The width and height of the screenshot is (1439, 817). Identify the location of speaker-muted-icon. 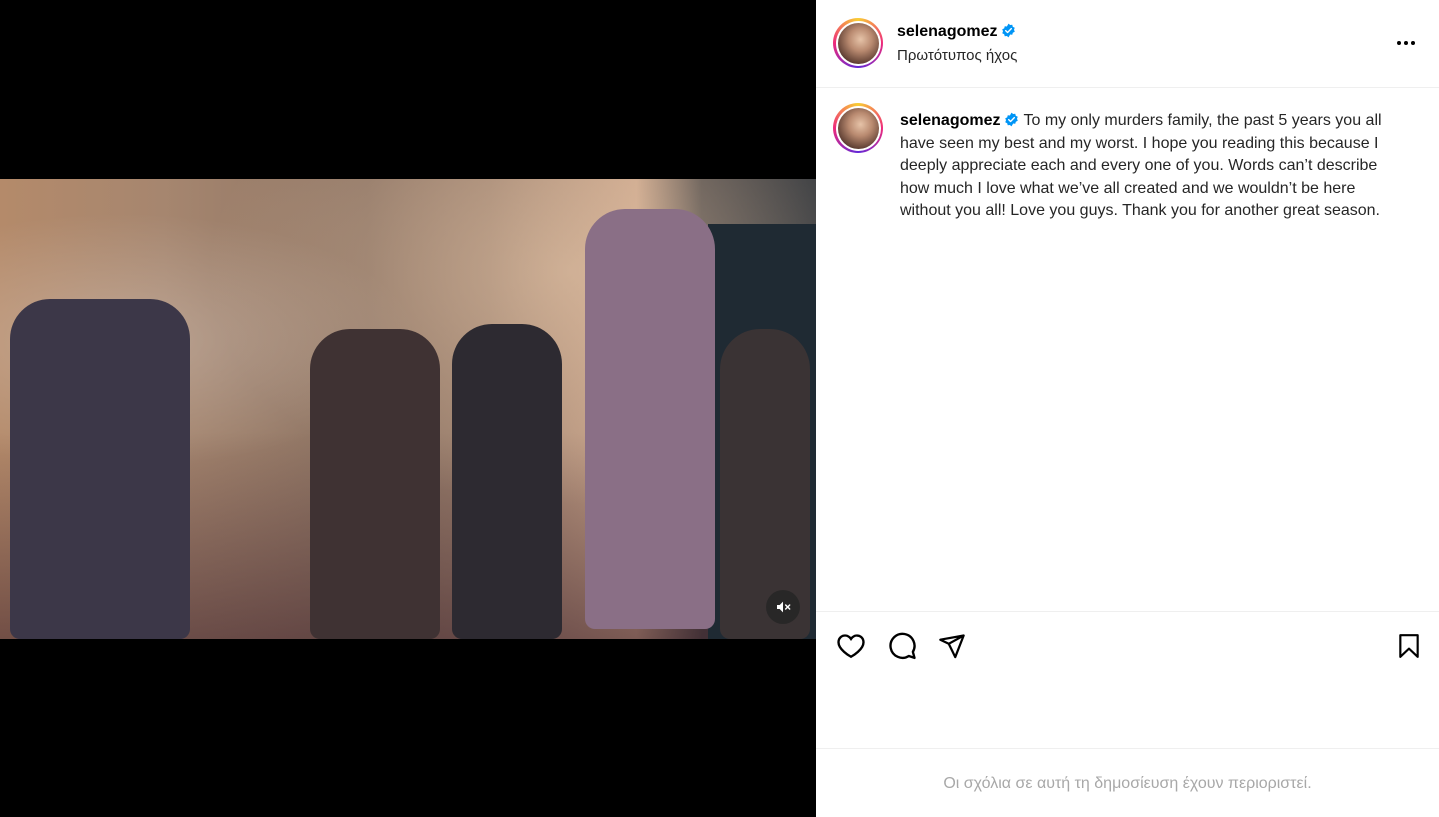
(784, 607).